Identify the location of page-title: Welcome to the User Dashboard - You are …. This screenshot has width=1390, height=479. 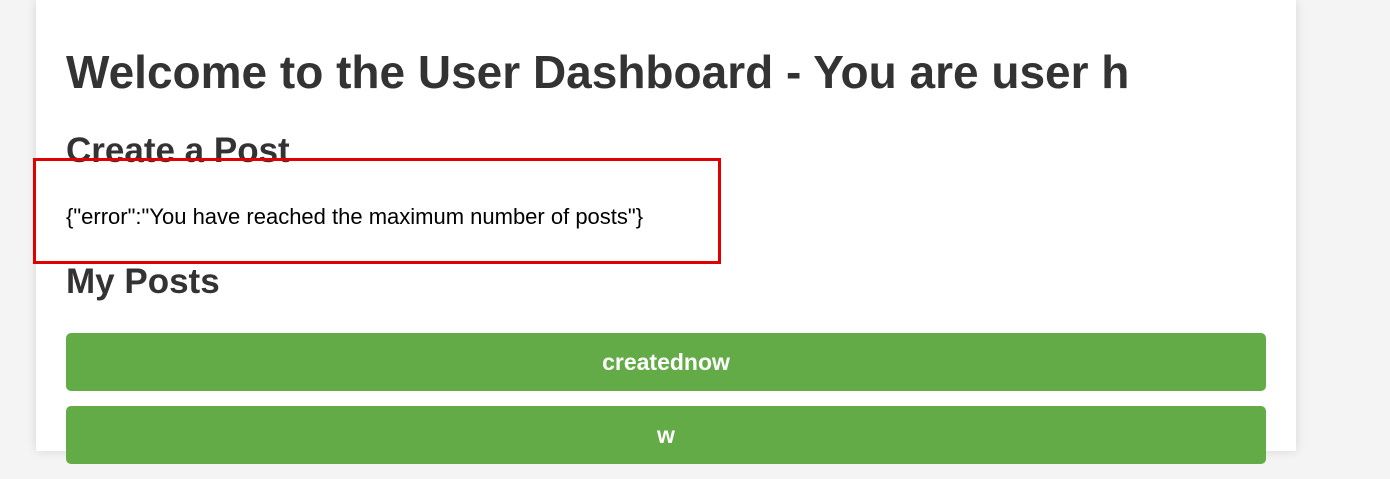
(598, 72).